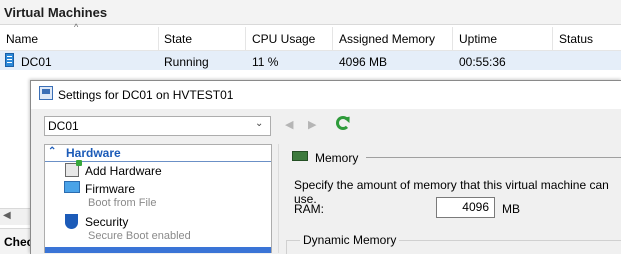 Image resolution: width=621 pixels, height=254 pixels. I want to click on collapse-icon: ⌃, so click(52, 151).